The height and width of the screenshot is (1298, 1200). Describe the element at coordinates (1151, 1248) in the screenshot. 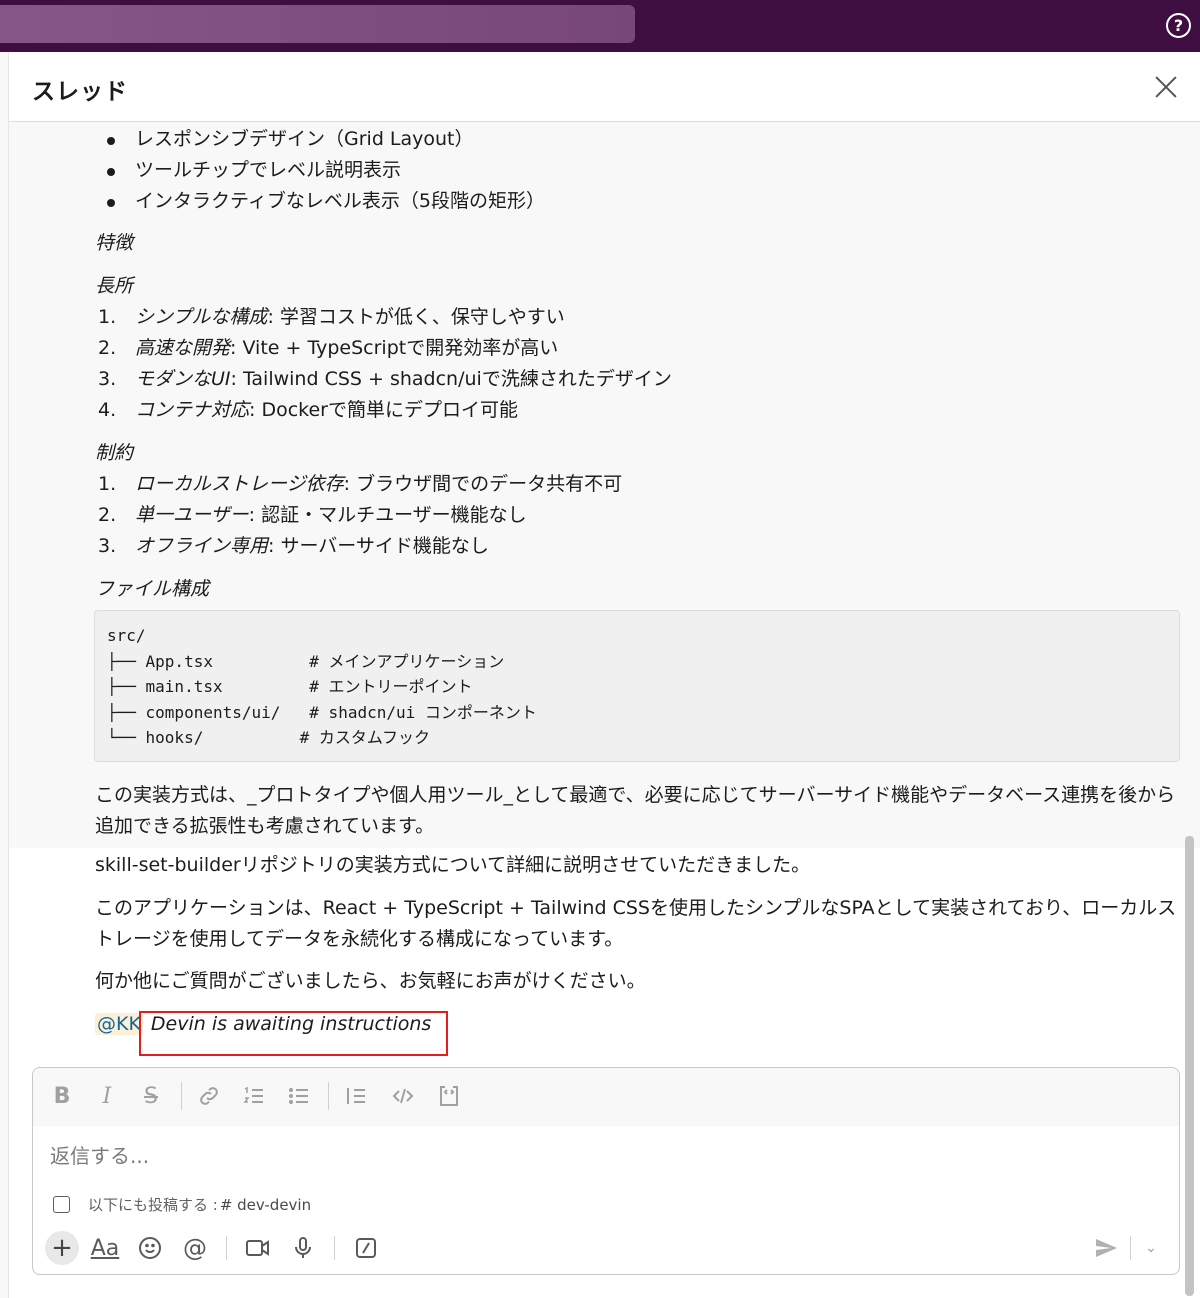

I see `chevron-down-icon: ⌄` at that location.